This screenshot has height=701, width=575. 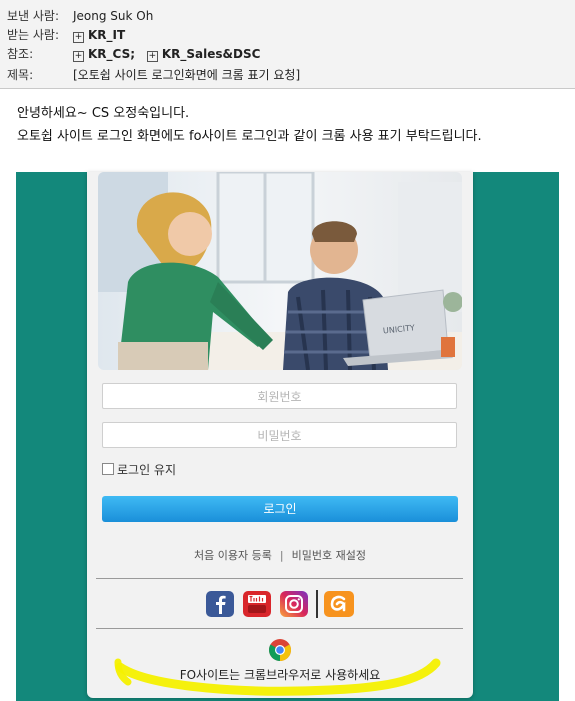 What do you see at coordinates (257, 604) in the screenshot?
I see `youtube-icon` at bounding box center [257, 604].